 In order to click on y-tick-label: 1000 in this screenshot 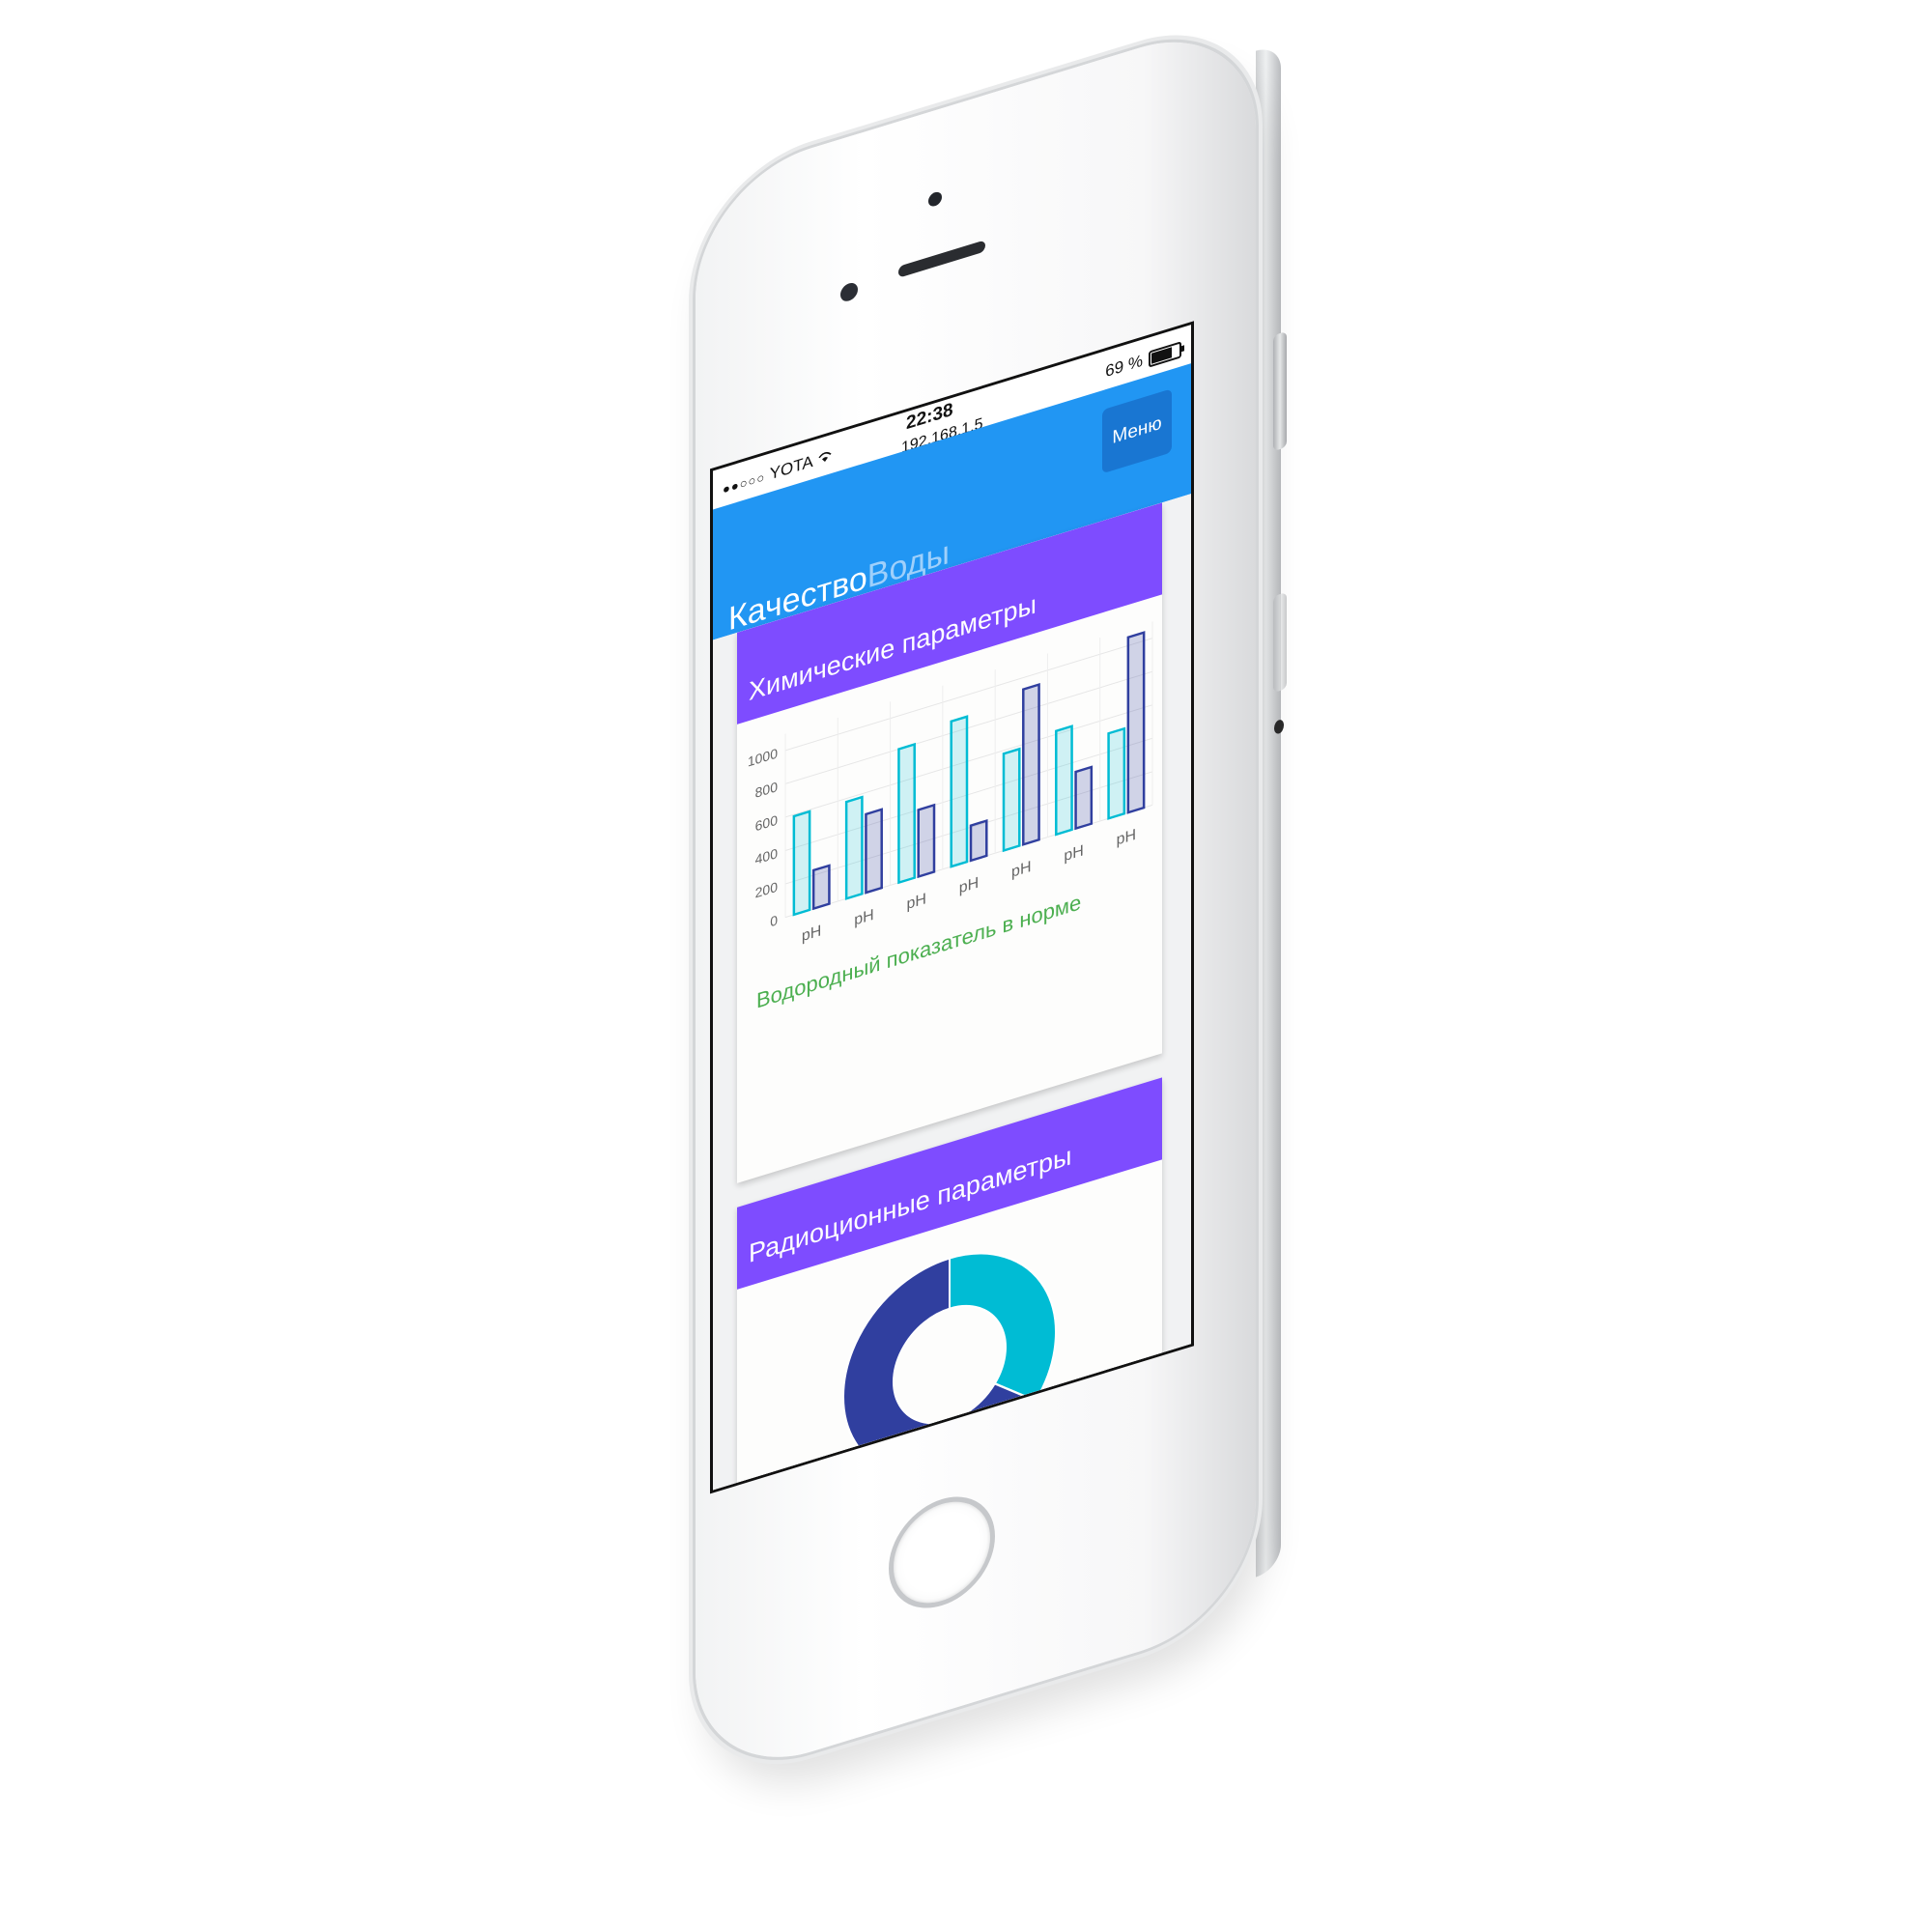, I will do `click(763, 759)`.